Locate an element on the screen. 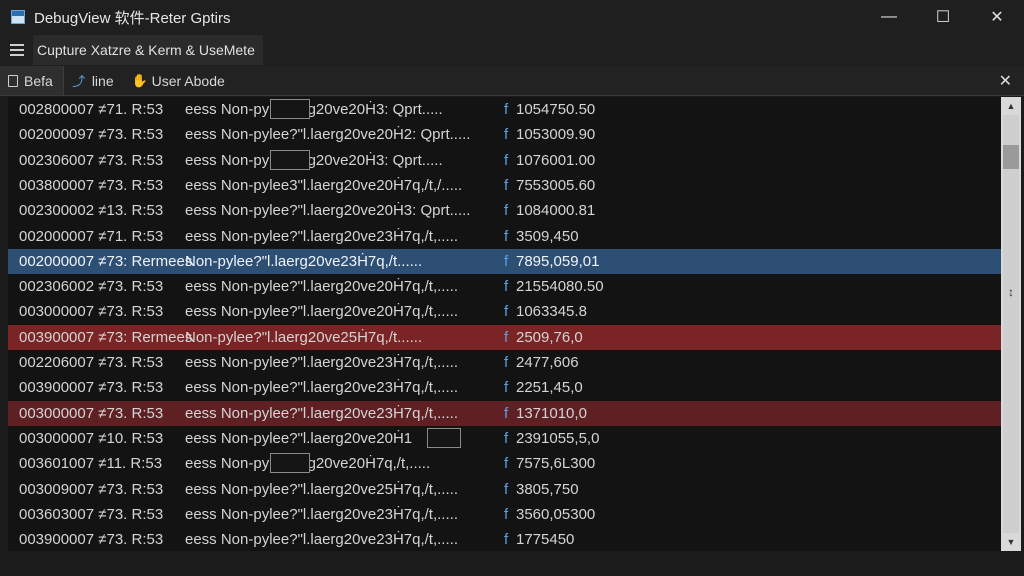 The image size is (1024, 576). log-value-cell: 1775450 is located at coordinates (545, 539).